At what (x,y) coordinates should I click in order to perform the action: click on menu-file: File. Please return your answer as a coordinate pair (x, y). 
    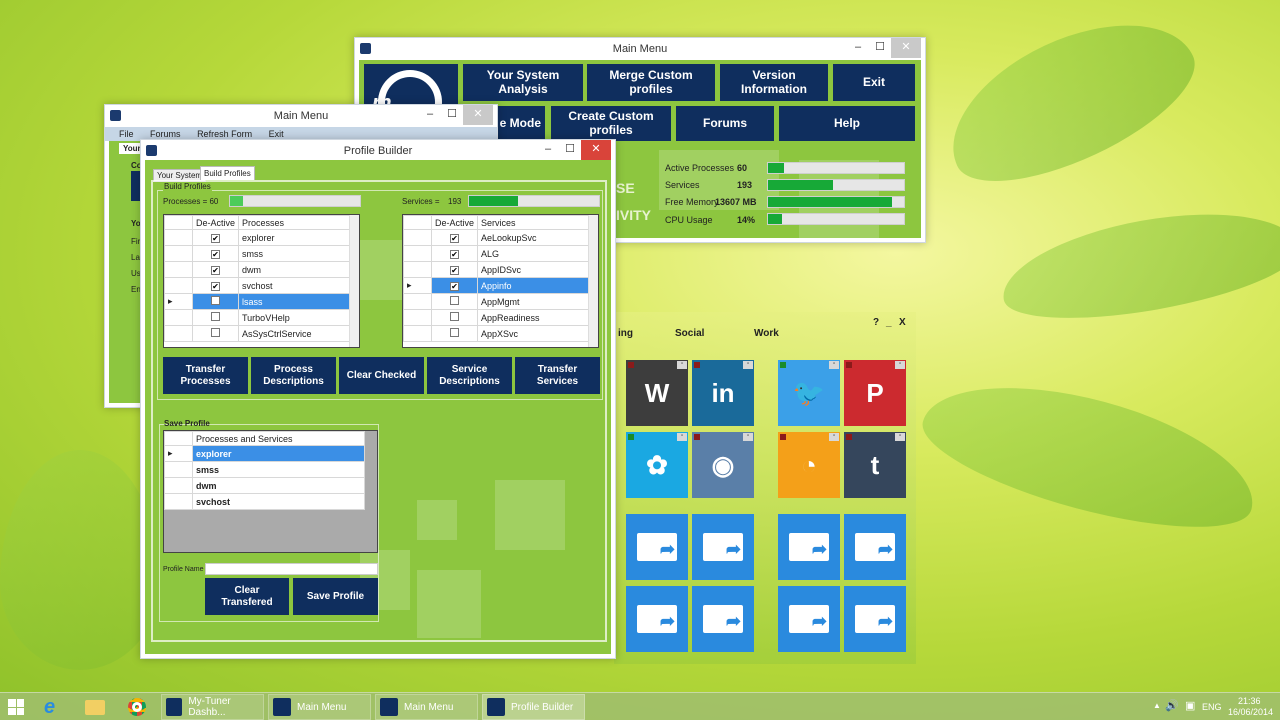
    Looking at the image, I should click on (126, 134).